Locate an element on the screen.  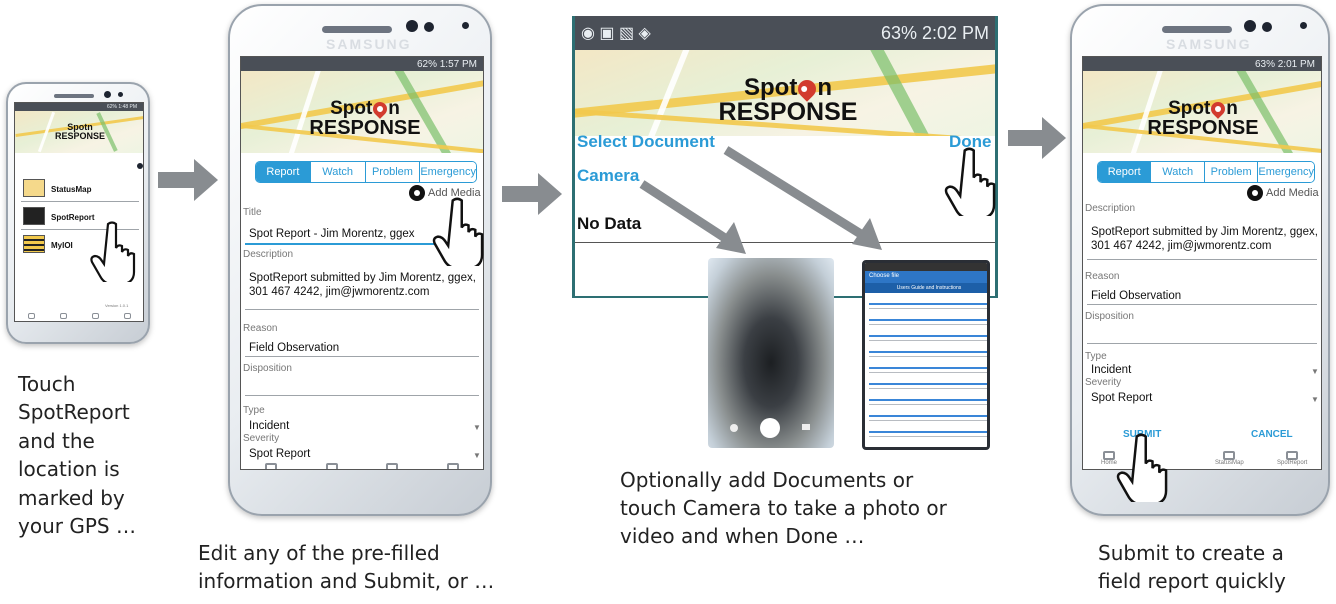
version-label: Version 1.0.1 is located at coordinates (117, 305).